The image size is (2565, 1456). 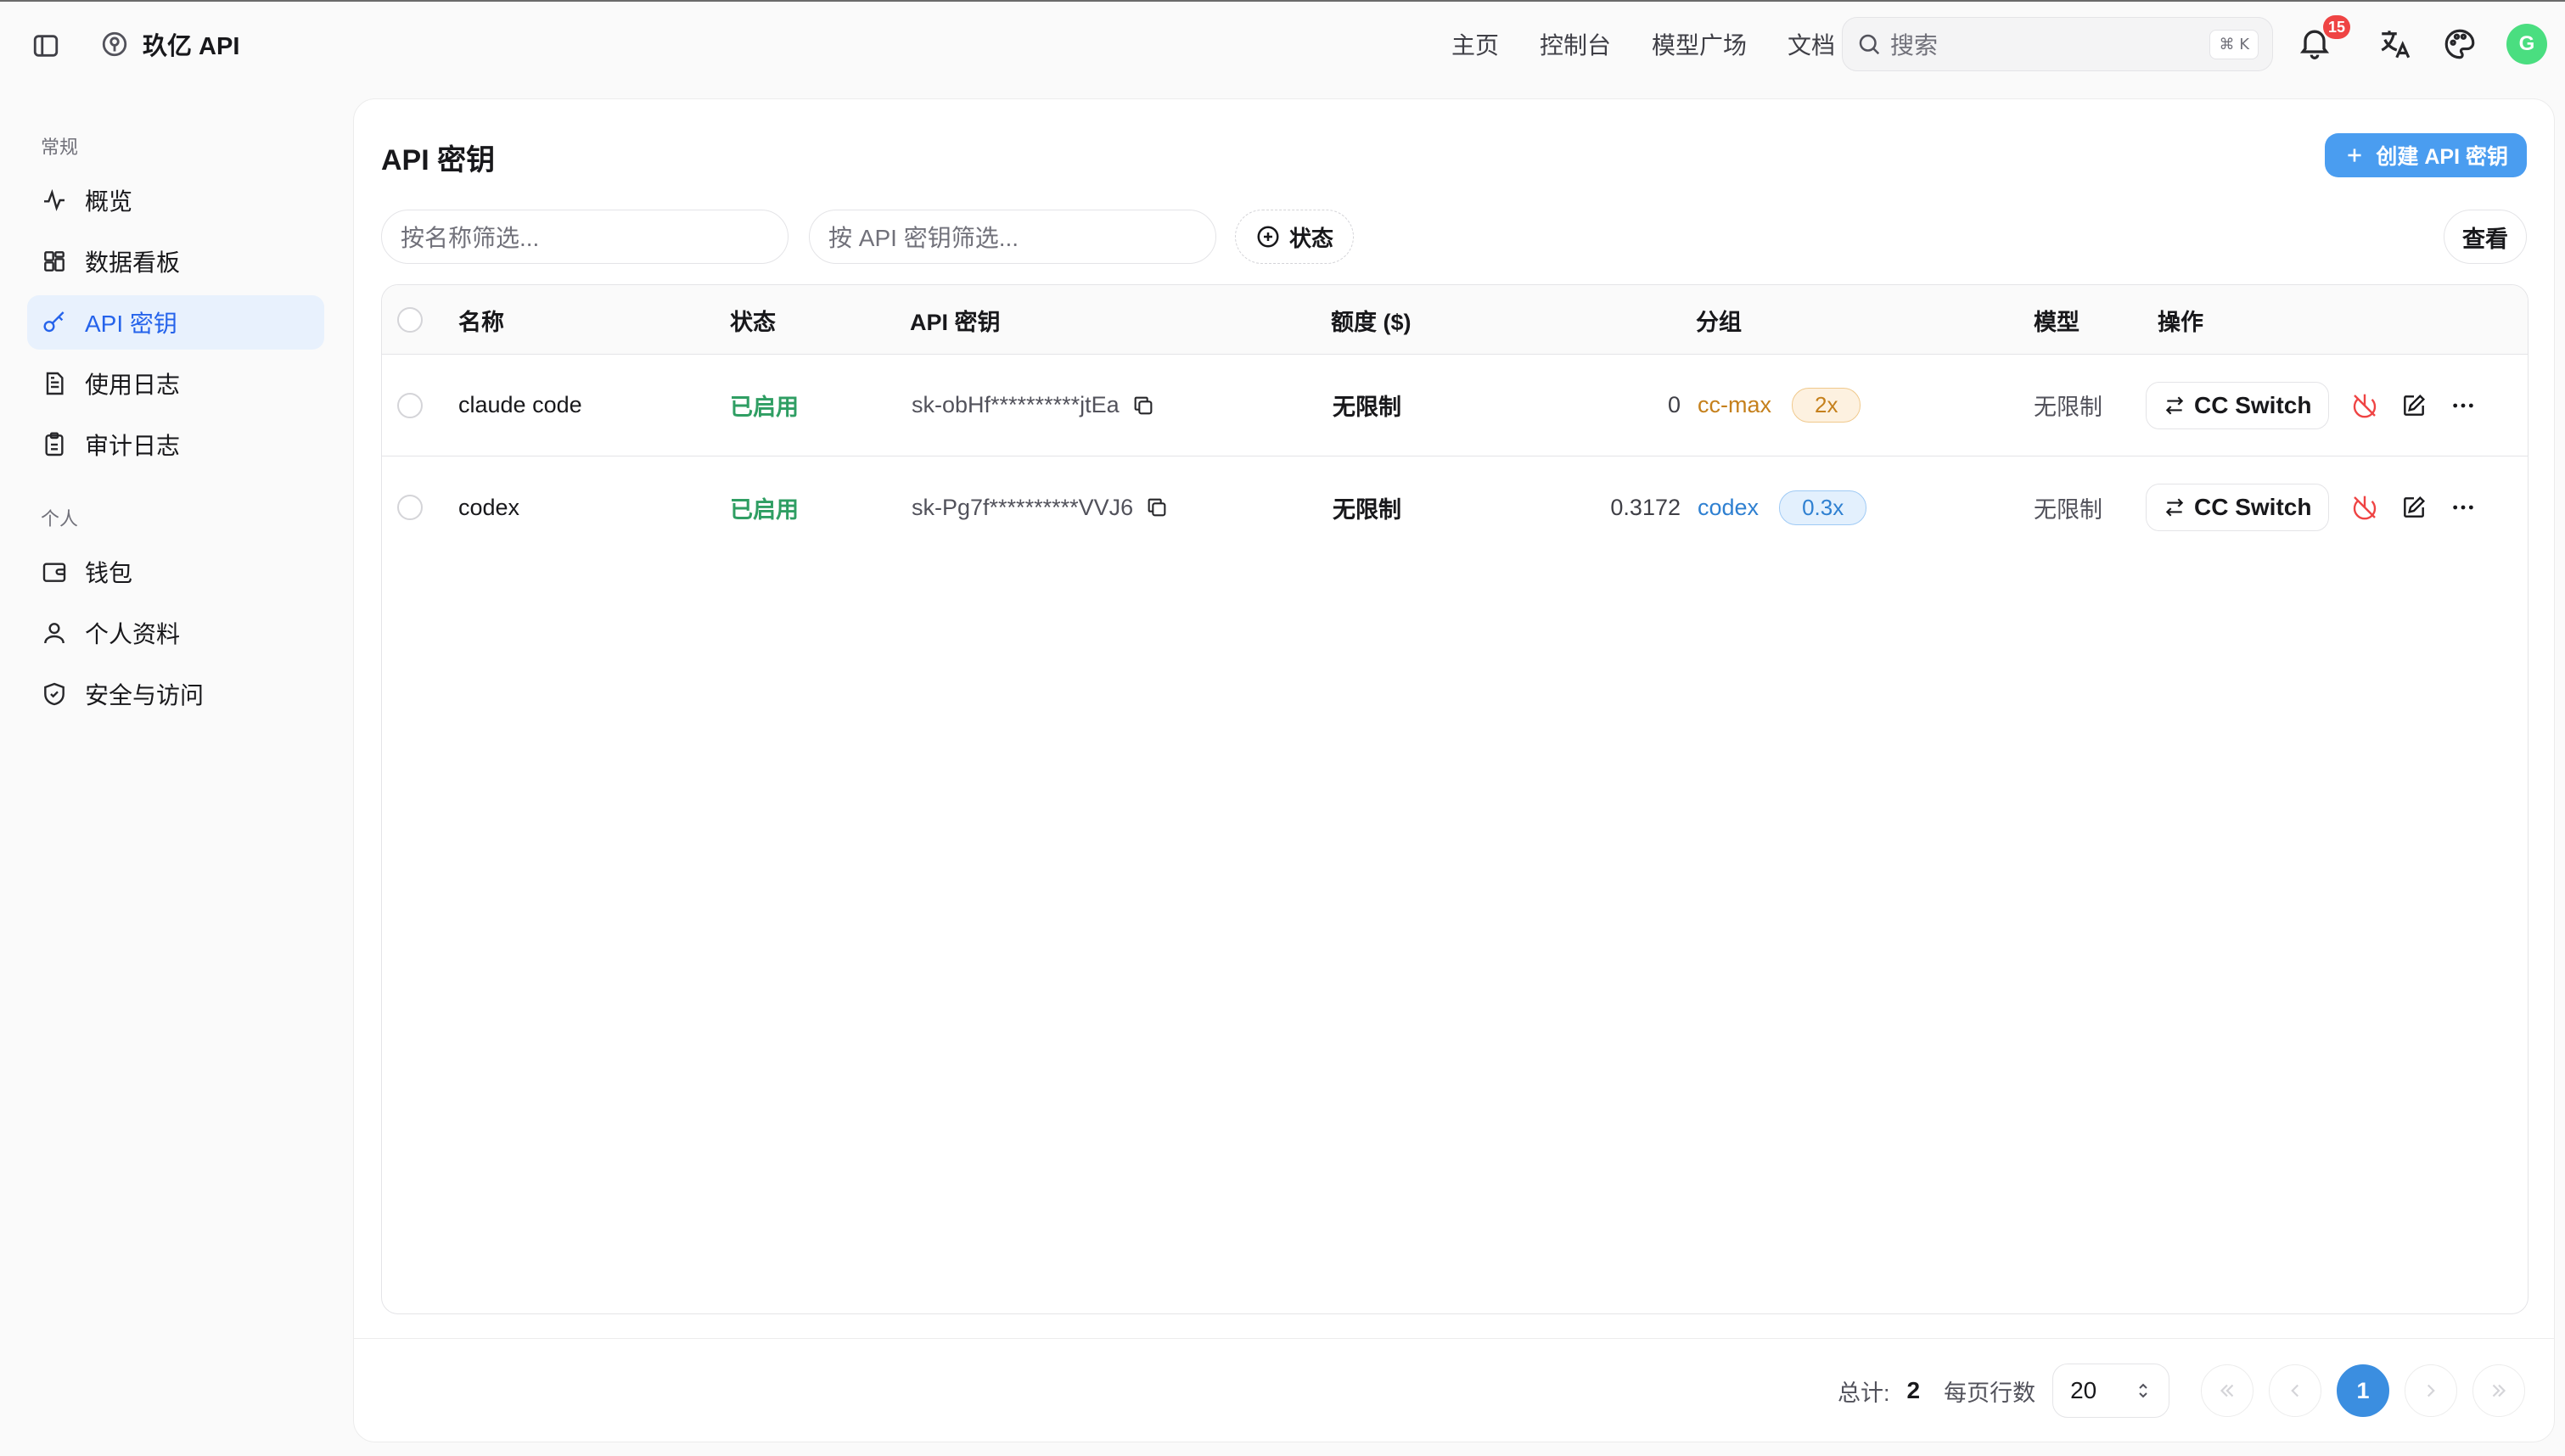 I want to click on activity-icon, so click(x=54, y=201).